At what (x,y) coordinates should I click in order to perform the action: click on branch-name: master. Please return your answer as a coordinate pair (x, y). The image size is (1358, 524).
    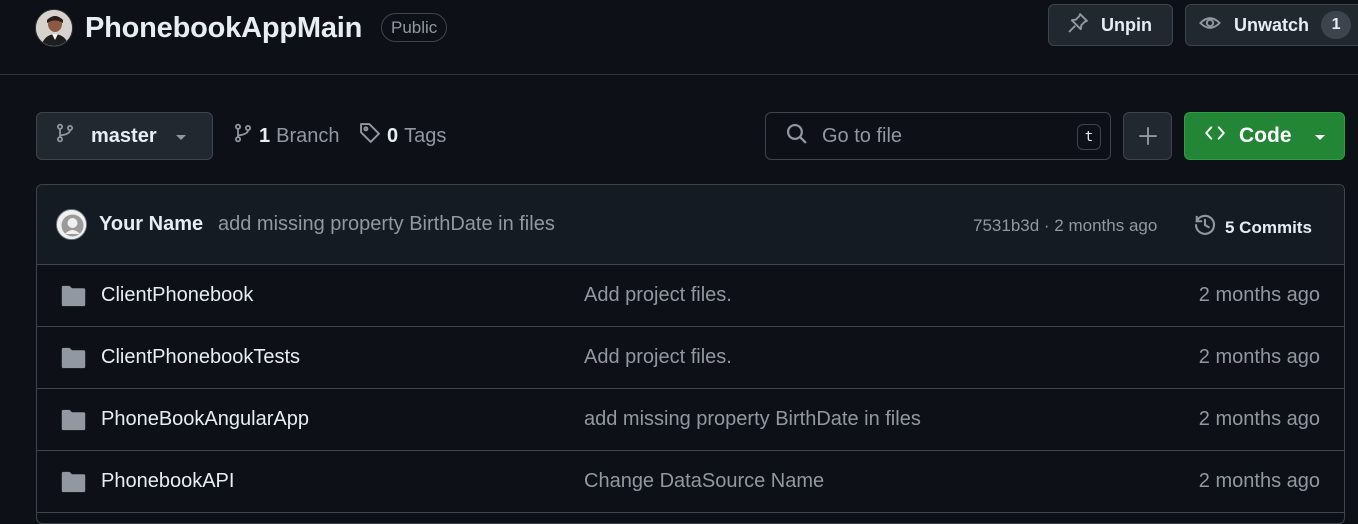
    Looking at the image, I should click on (124, 135).